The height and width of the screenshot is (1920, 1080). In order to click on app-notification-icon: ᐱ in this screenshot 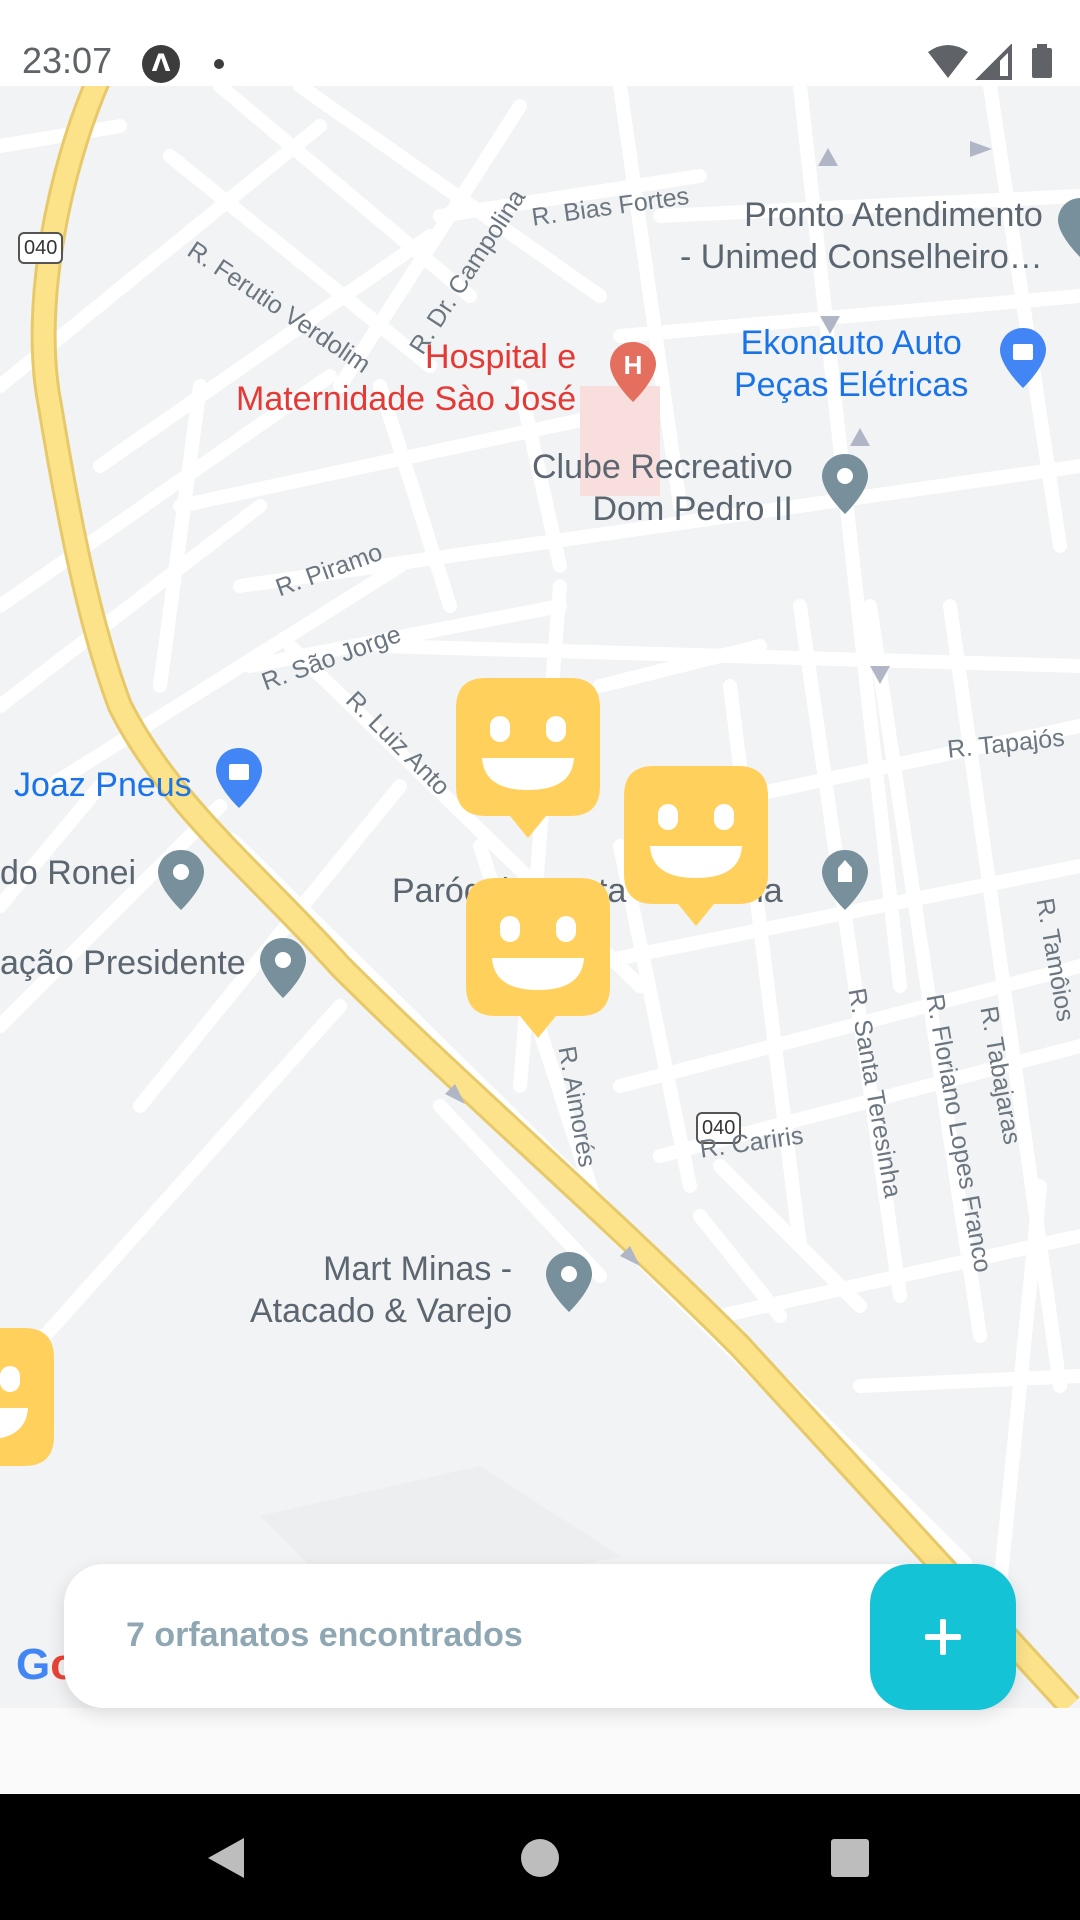, I will do `click(161, 64)`.